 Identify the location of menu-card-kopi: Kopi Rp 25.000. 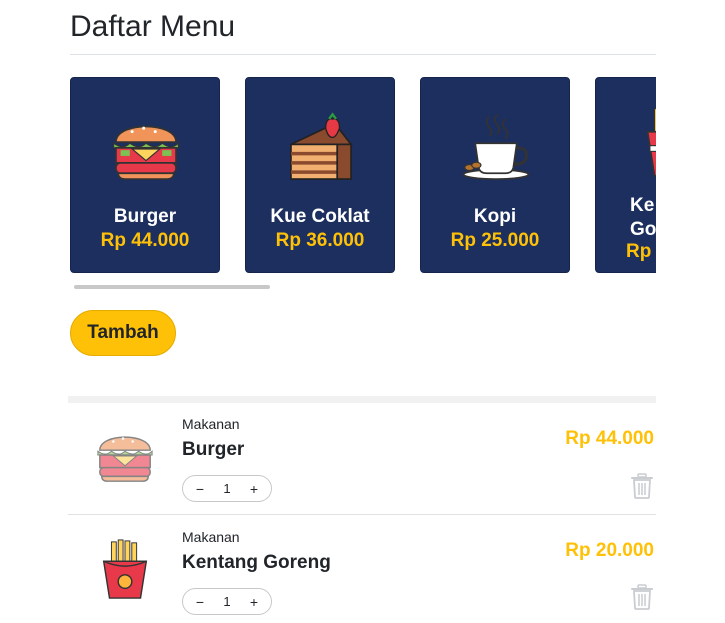
(495, 175).